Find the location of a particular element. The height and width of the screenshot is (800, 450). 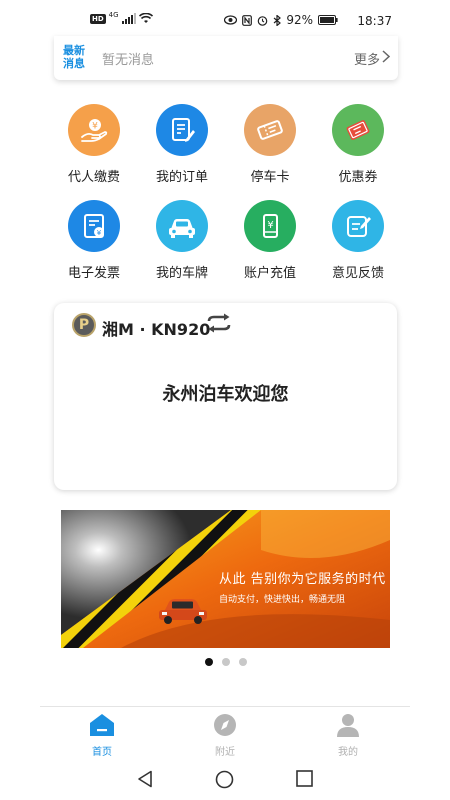

compass-icon is located at coordinates (225, 725).